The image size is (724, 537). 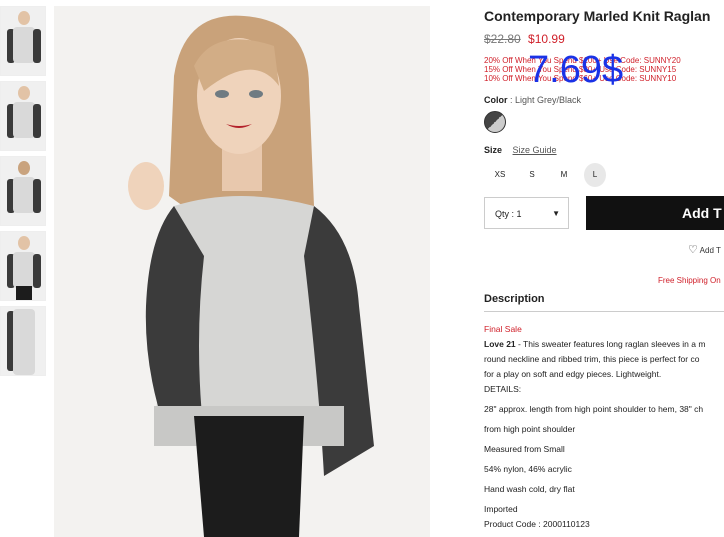 I want to click on detail-line: Imported, so click(x=501, y=509).